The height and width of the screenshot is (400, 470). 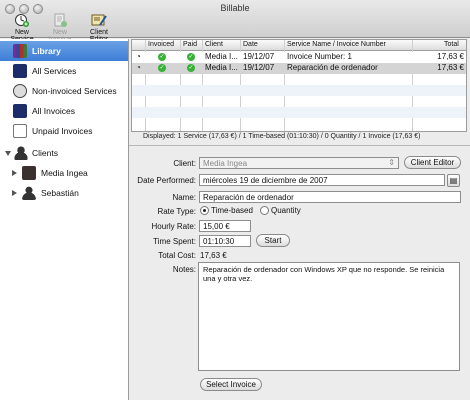 I want to click on sidebar-label-sebastian: Sebastián, so click(x=60, y=193).